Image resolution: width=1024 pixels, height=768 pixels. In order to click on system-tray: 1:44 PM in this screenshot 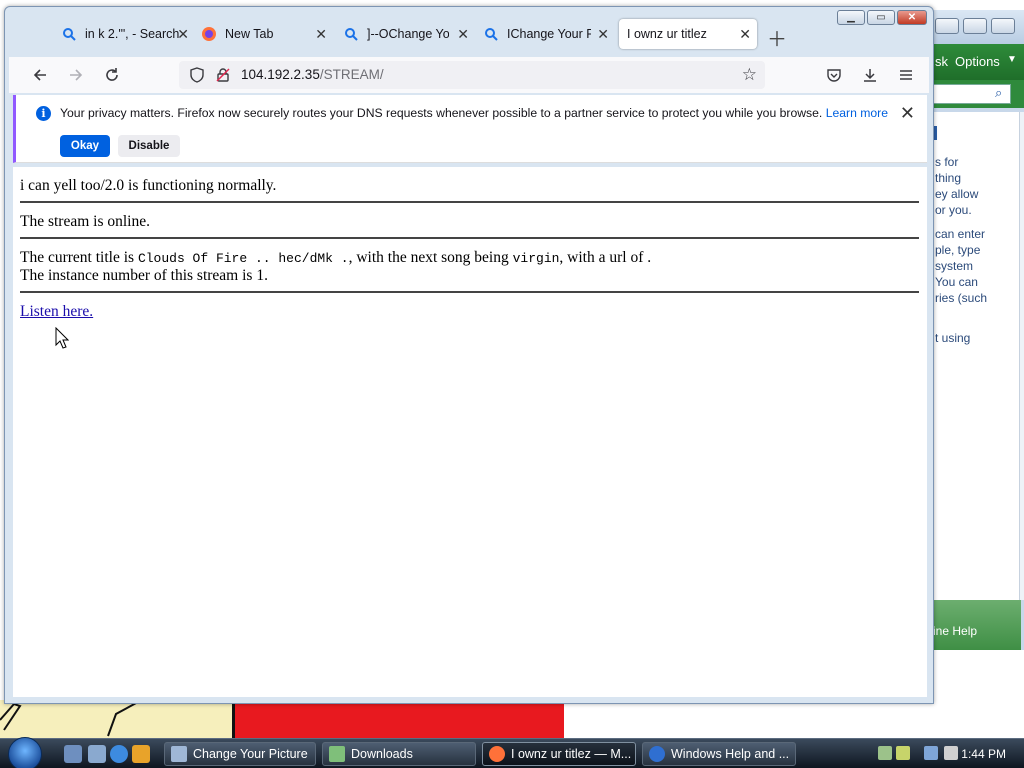, I will do `click(948, 753)`.